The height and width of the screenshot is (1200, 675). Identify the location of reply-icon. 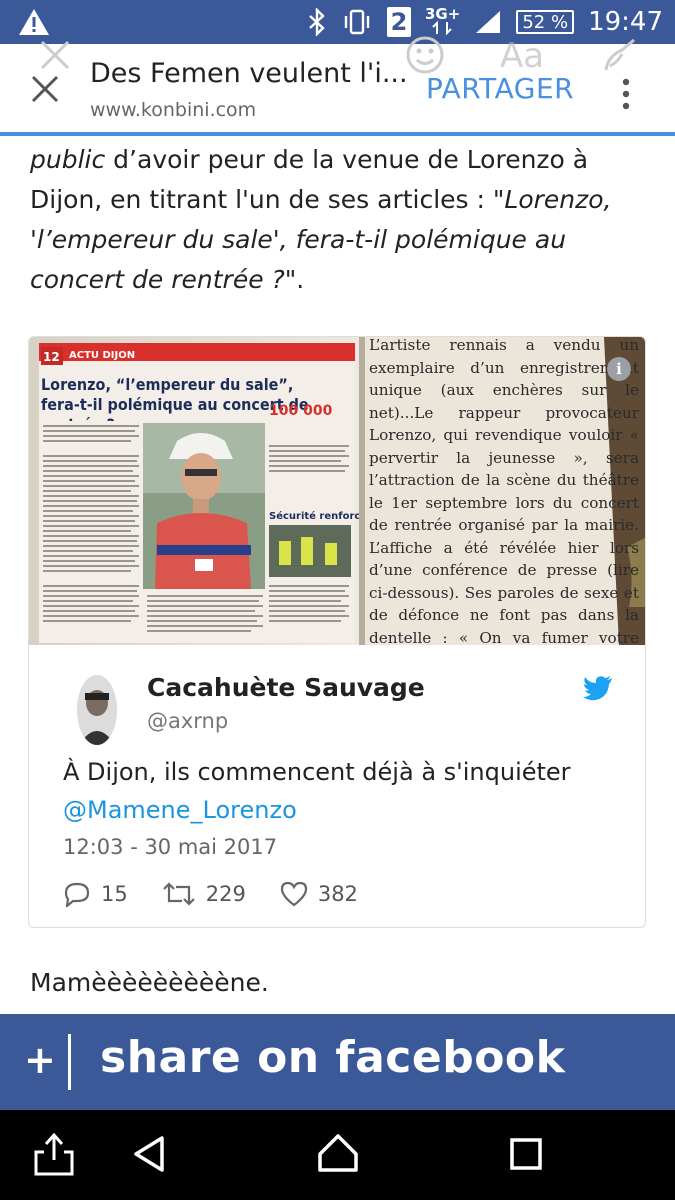
(77, 894).